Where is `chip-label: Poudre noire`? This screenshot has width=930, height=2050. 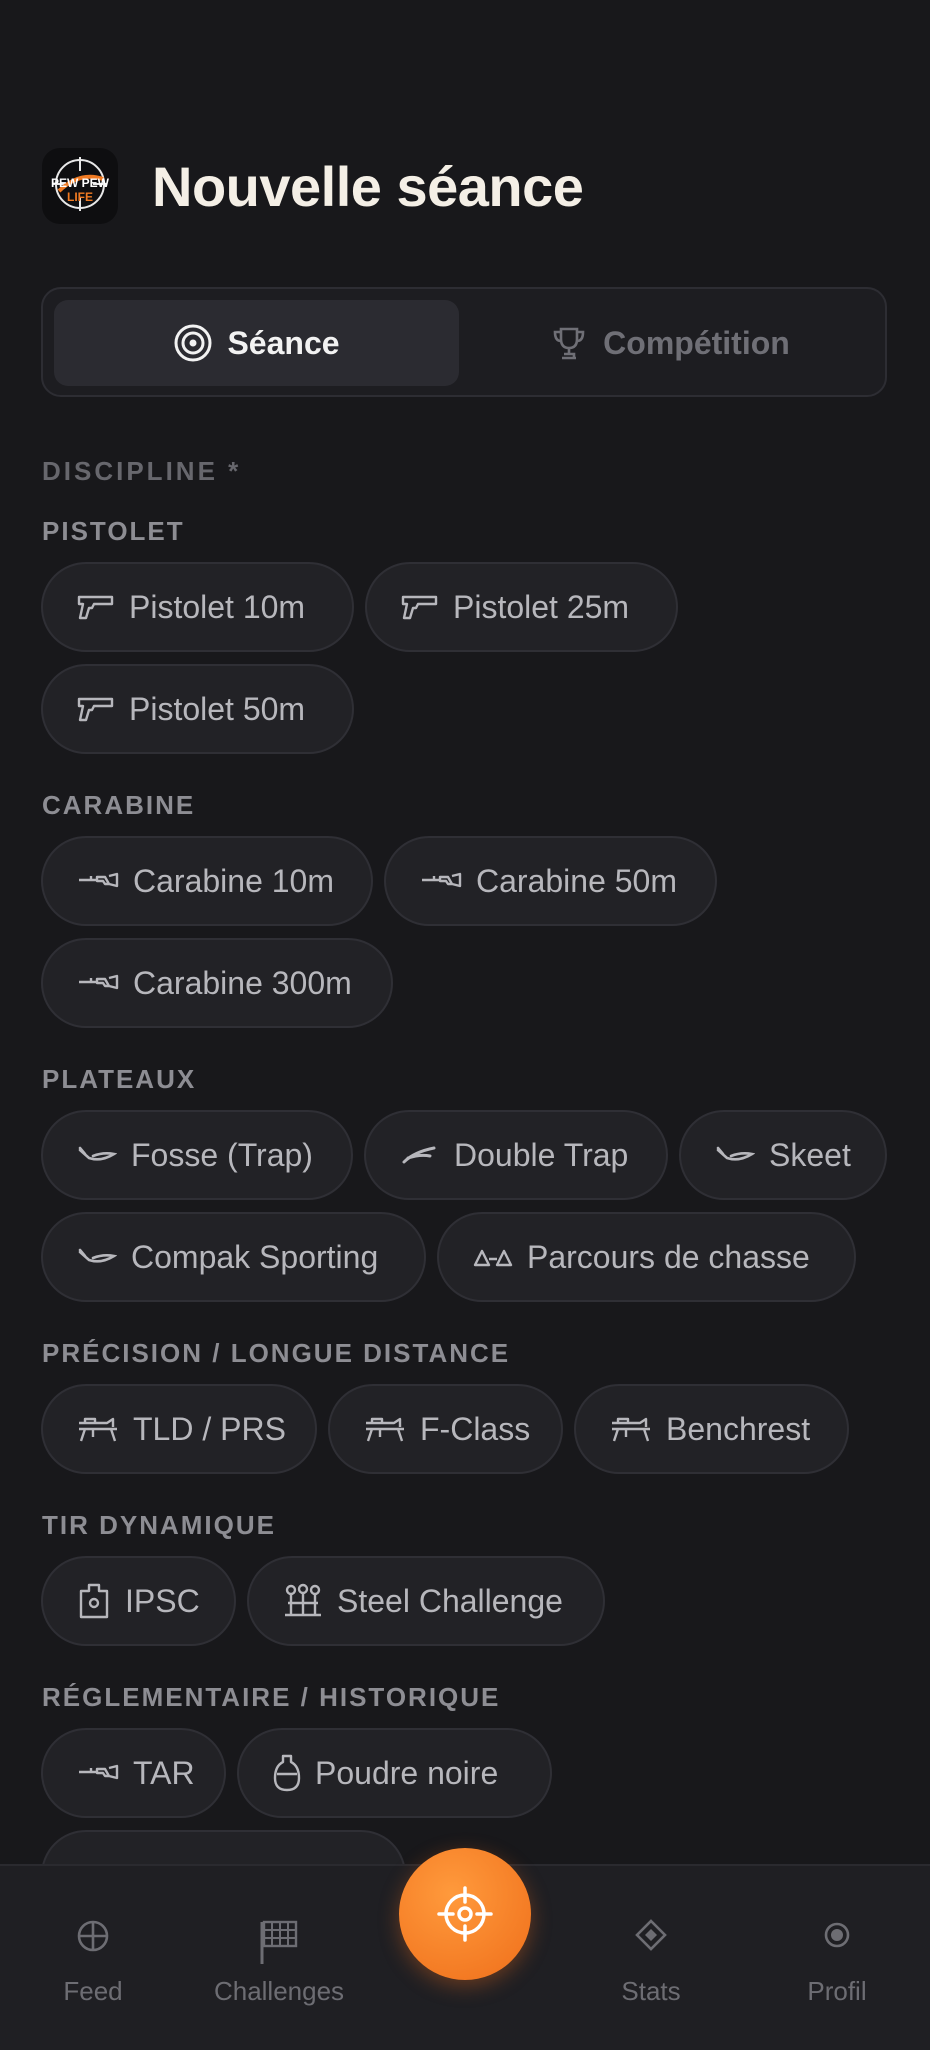 chip-label: Poudre noire is located at coordinates (407, 1772).